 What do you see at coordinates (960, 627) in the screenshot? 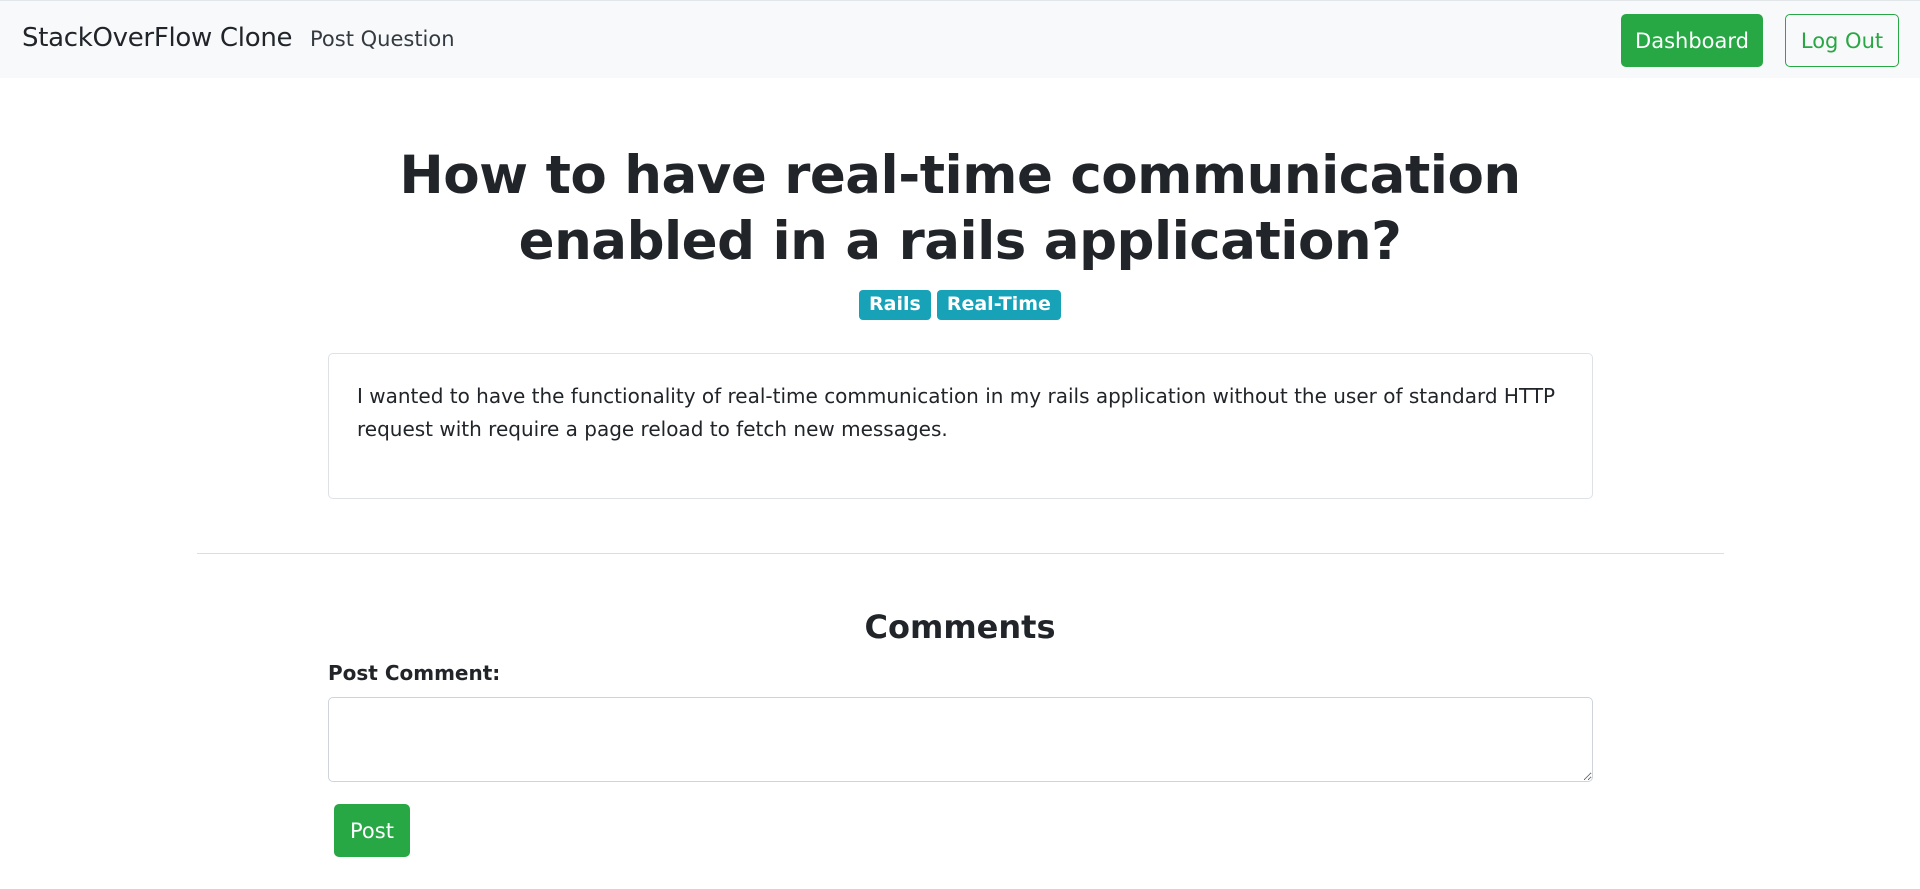
I see `comments-heading: Comments` at bounding box center [960, 627].